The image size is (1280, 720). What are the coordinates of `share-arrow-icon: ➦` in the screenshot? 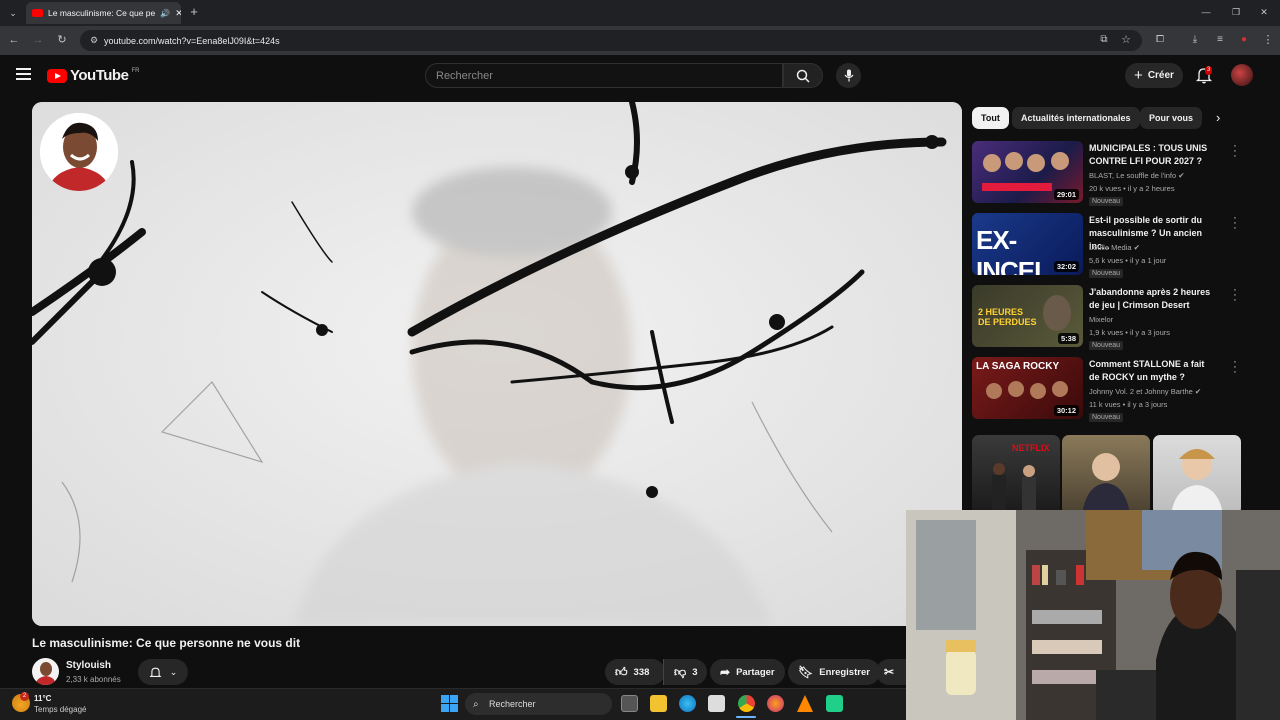 It's located at (725, 672).